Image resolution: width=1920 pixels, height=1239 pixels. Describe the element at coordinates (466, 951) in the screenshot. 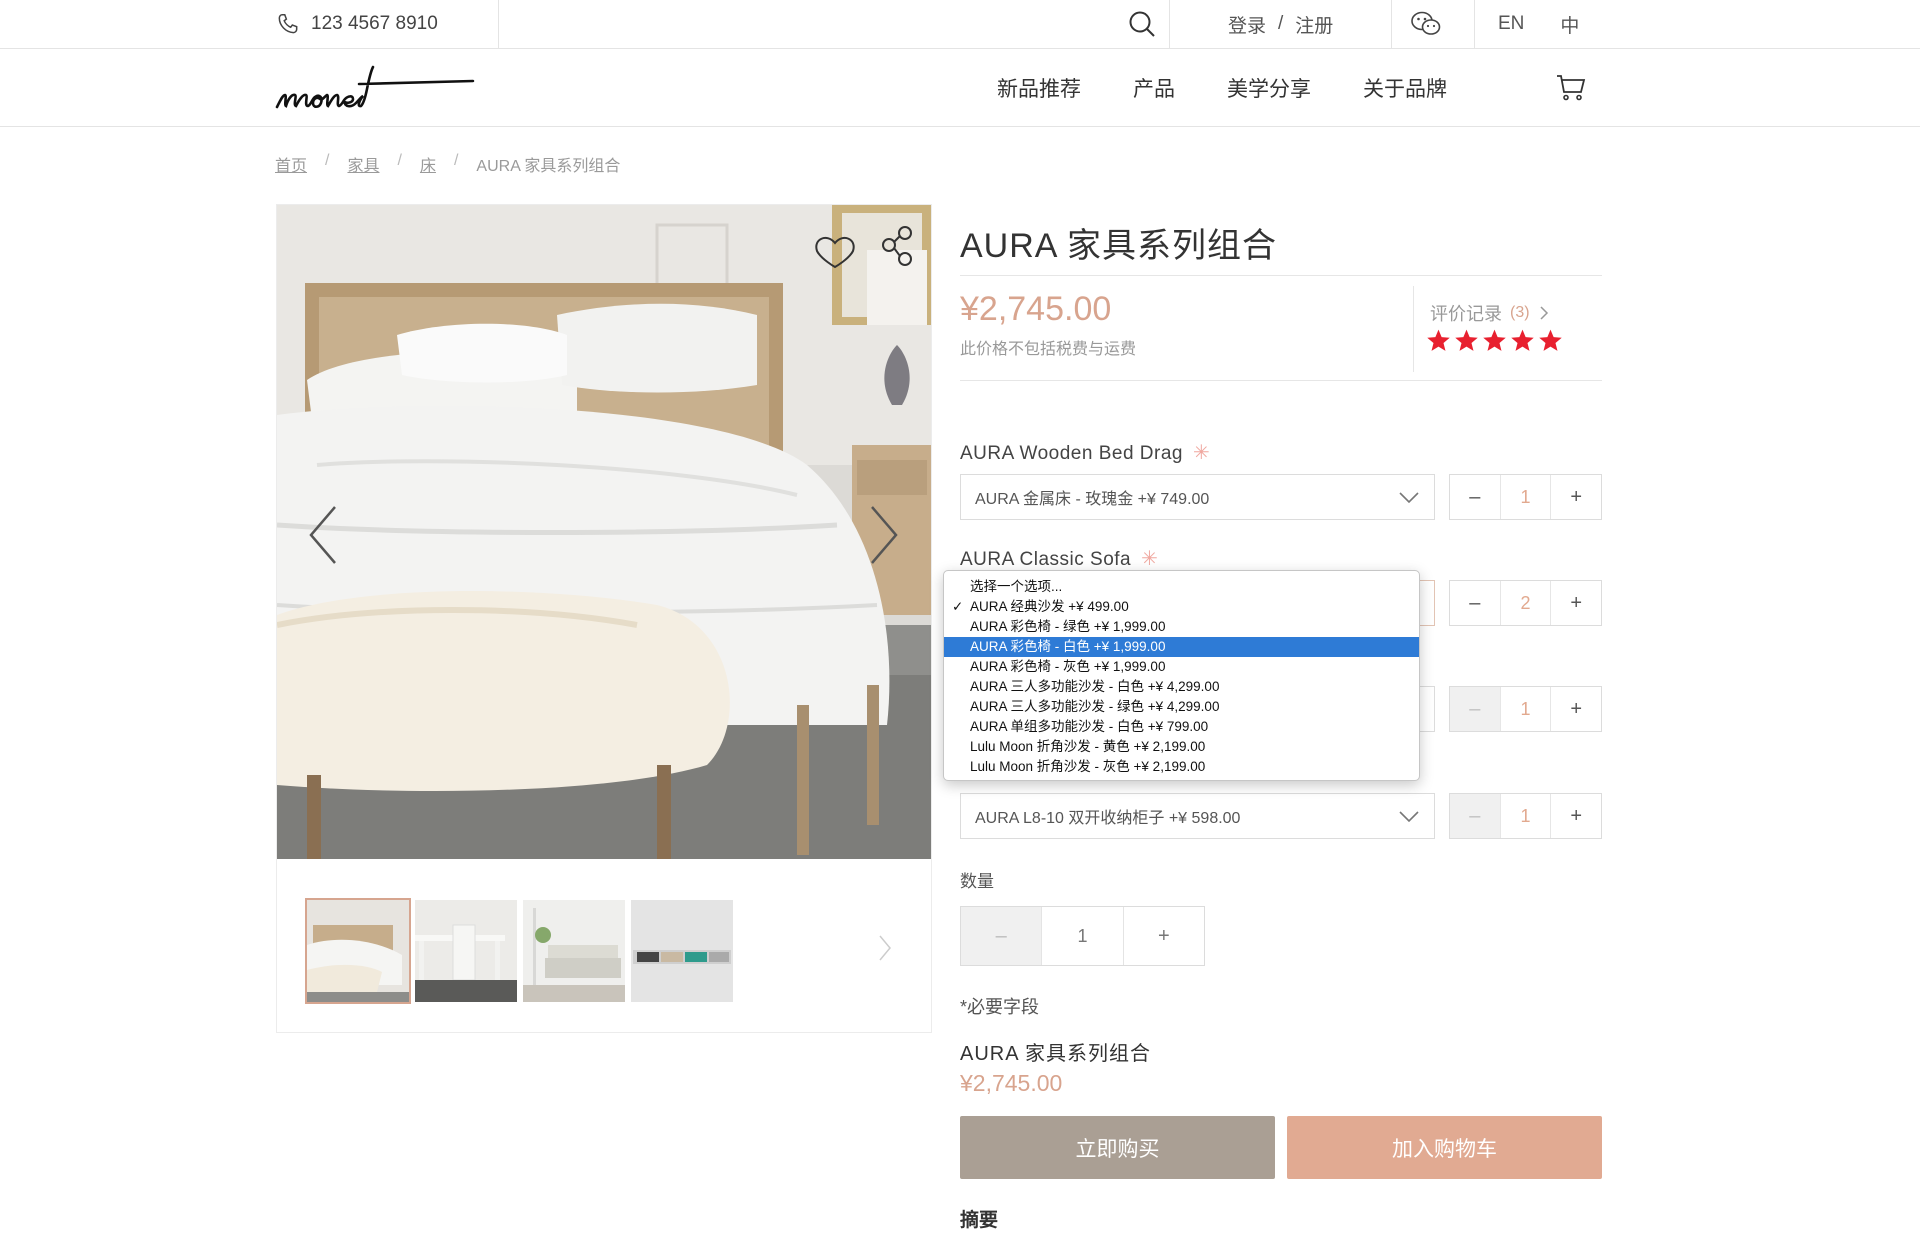

I see `thumbnail-desk` at that location.